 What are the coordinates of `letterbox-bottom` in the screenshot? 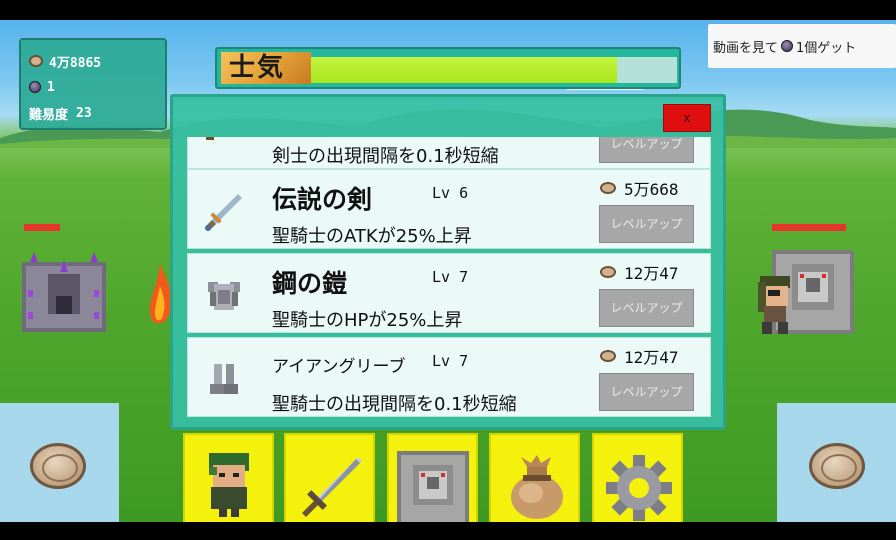 It's located at (448, 531).